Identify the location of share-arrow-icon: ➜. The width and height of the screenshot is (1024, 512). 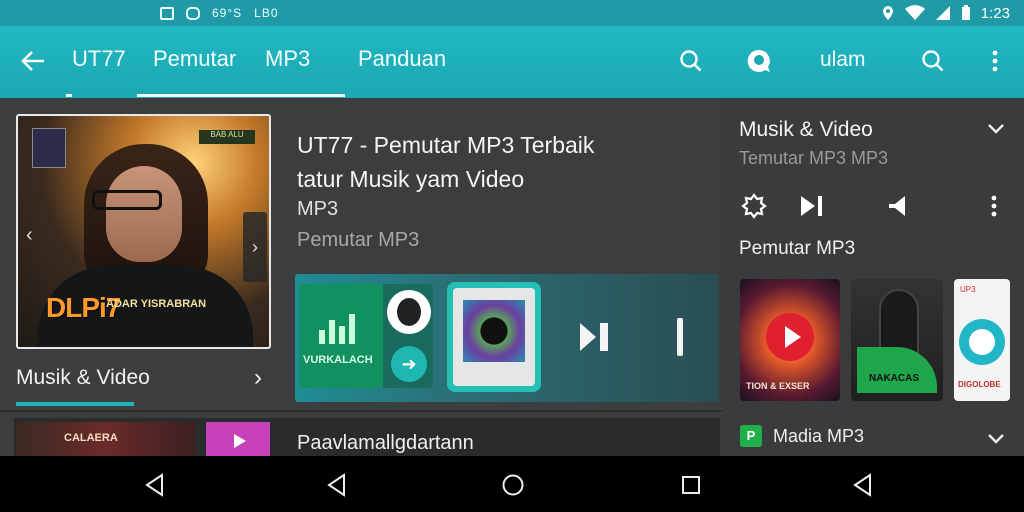
(409, 364).